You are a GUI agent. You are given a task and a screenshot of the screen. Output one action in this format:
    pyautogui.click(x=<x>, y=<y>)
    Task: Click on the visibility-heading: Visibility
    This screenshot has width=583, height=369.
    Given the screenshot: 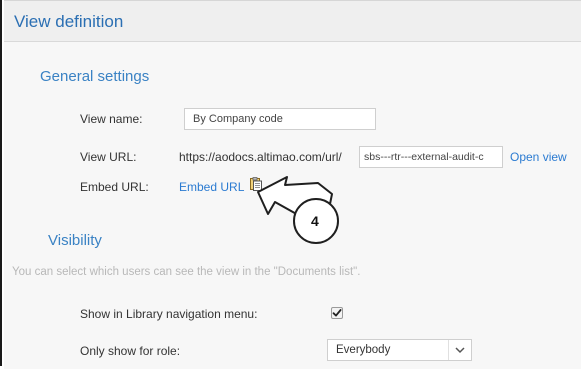 What is the action you would take?
    pyautogui.click(x=75, y=240)
    